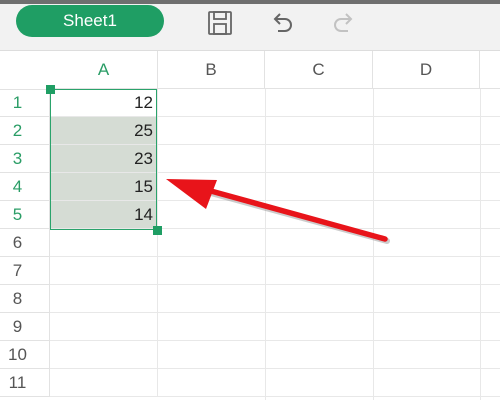  I want to click on selection-handle-bottom-right, so click(157, 230).